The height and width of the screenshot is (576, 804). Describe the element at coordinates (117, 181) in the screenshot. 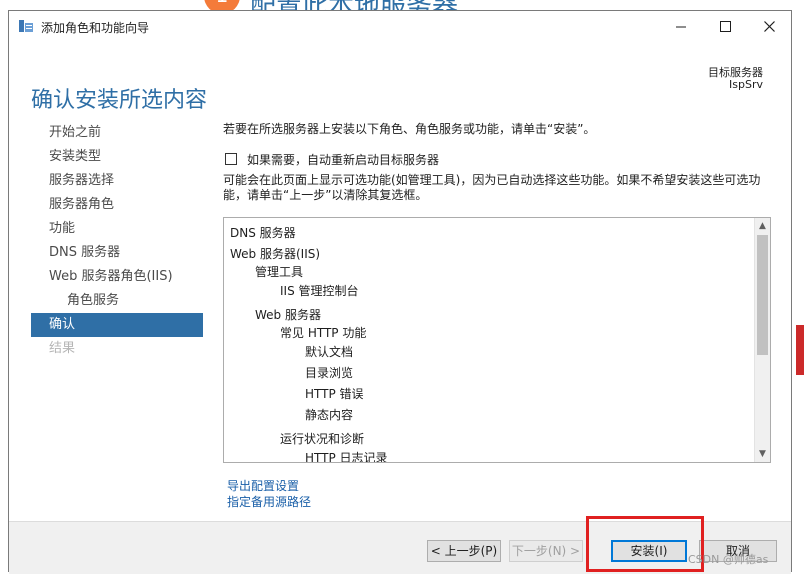

I see `nav-item-server-selection: 服务器选择` at that location.